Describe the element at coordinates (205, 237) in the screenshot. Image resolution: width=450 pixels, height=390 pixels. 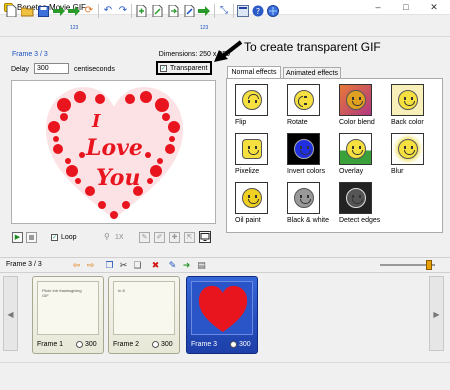
I see `monitor-icon` at that location.